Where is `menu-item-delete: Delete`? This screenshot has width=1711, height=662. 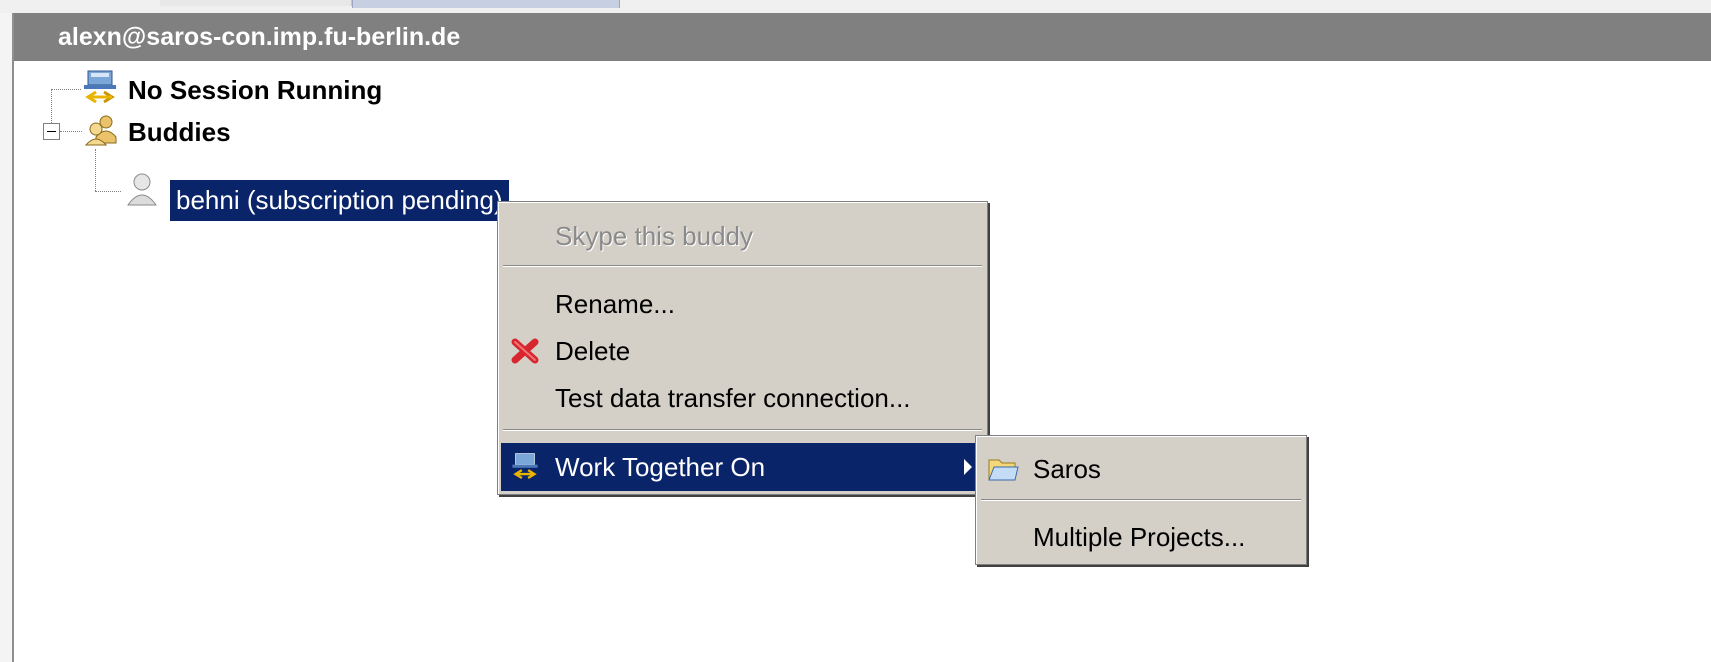 menu-item-delete: Delete is located at coordinates (742, 351).